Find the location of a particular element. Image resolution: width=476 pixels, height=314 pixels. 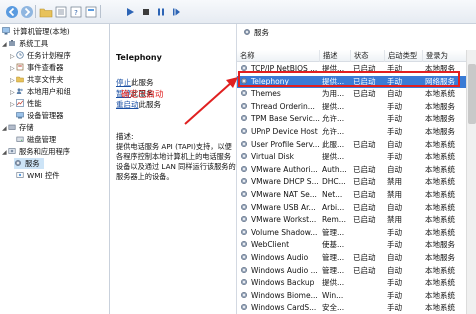

column-header: 名称 描述 状态 启动类型 登录为 is located at coordinates (356, 56).